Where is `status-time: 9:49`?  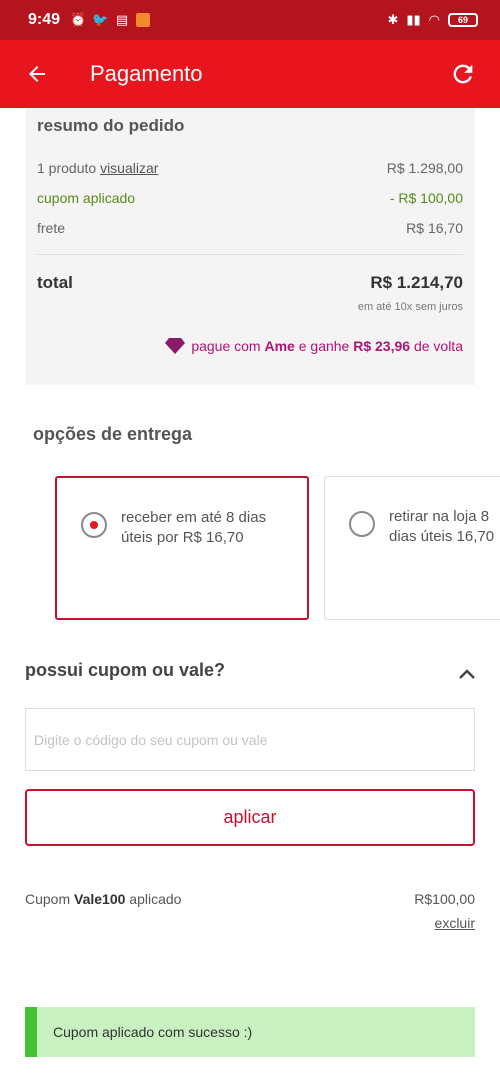
status-time: 9:49 is located at coordinates (44, 19).